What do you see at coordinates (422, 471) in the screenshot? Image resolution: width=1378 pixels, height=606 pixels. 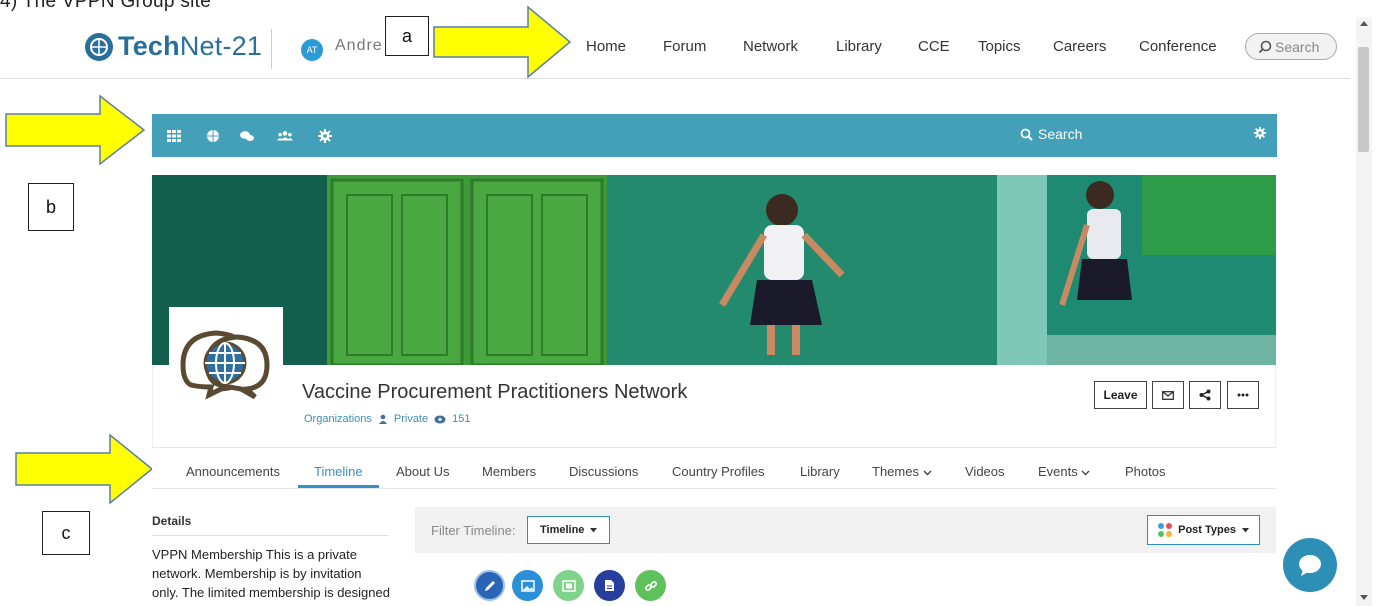 I see `tab-about-us: About Us` at bounding box center [422, 471].